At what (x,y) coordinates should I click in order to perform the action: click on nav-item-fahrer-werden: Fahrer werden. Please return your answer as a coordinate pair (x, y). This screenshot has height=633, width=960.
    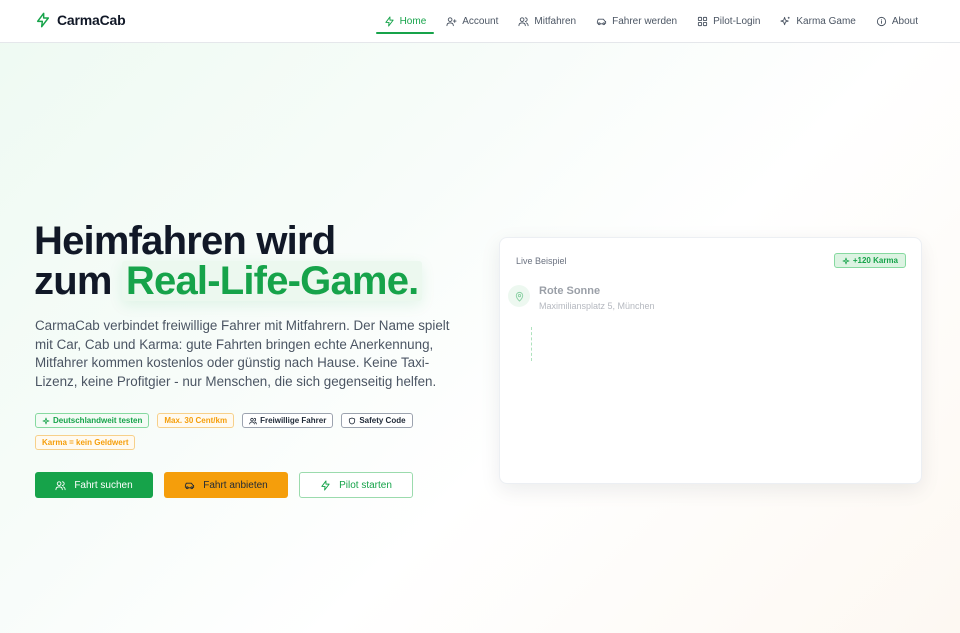
    Looking at the image, I should click on (636, 21).